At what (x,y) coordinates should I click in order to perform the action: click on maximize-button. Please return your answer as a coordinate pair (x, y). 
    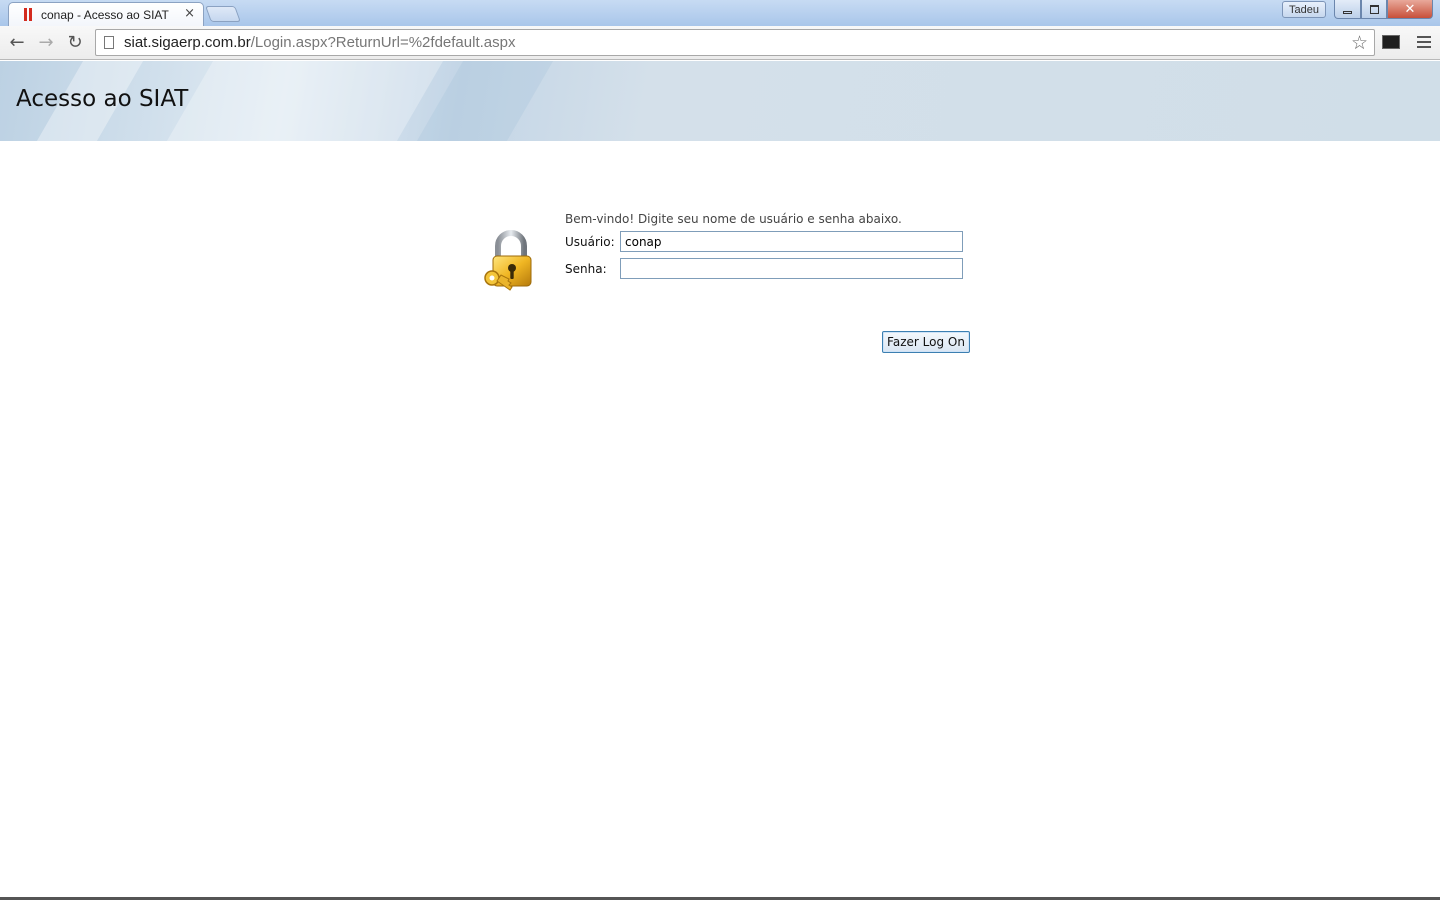
    Looking at the image, I should click on (1374, 9).